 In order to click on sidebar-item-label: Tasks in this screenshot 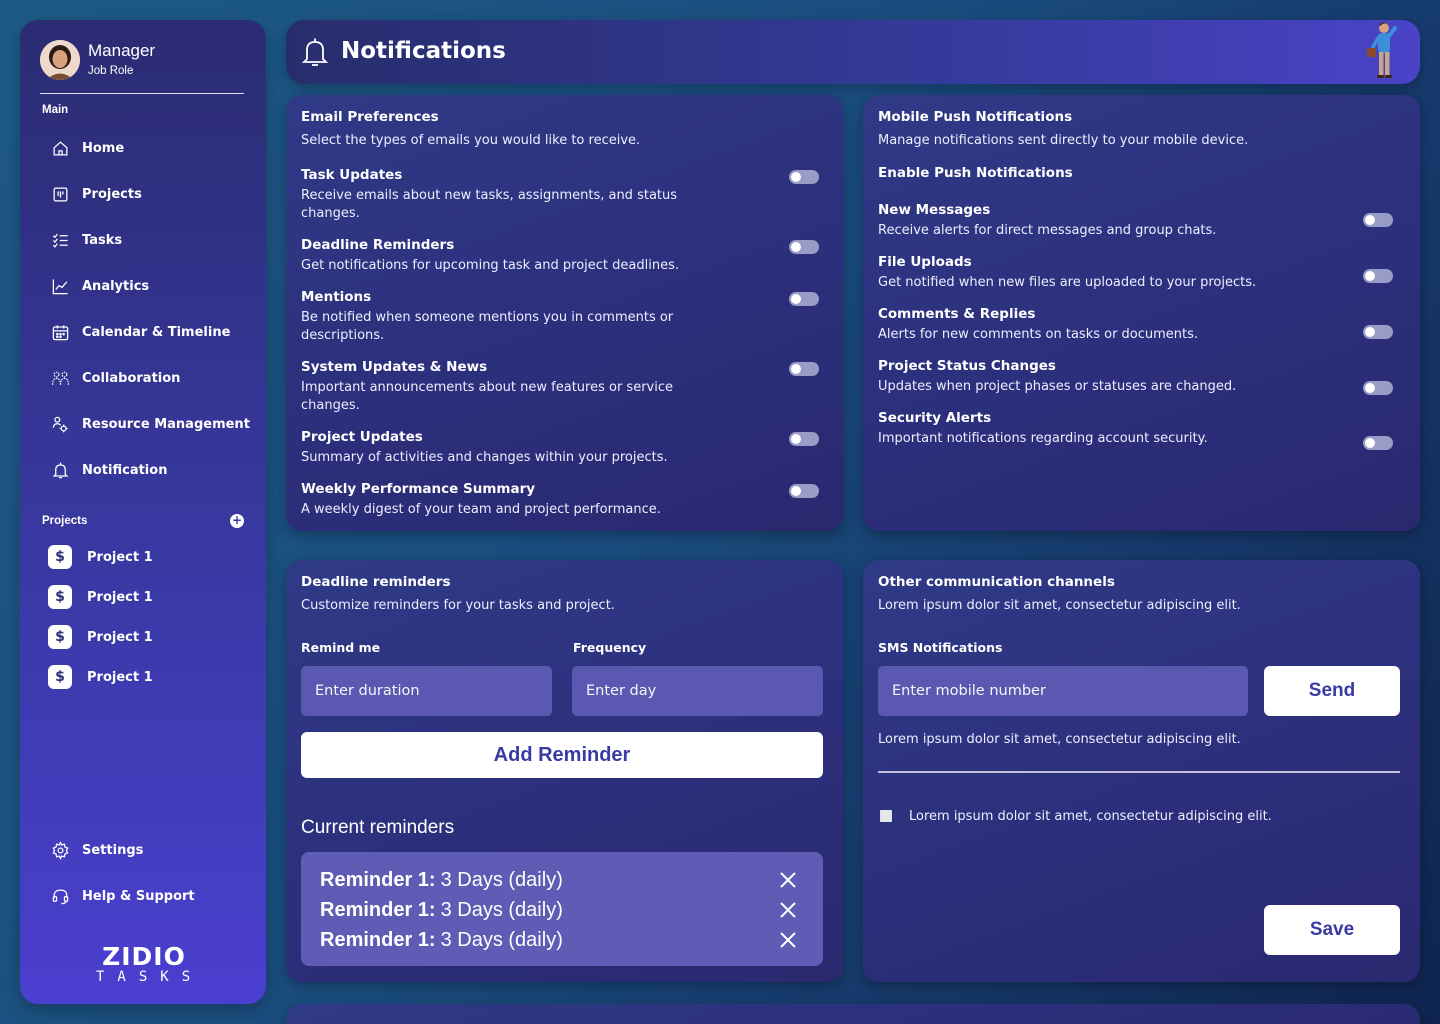, I will do `click(102, 240)`.